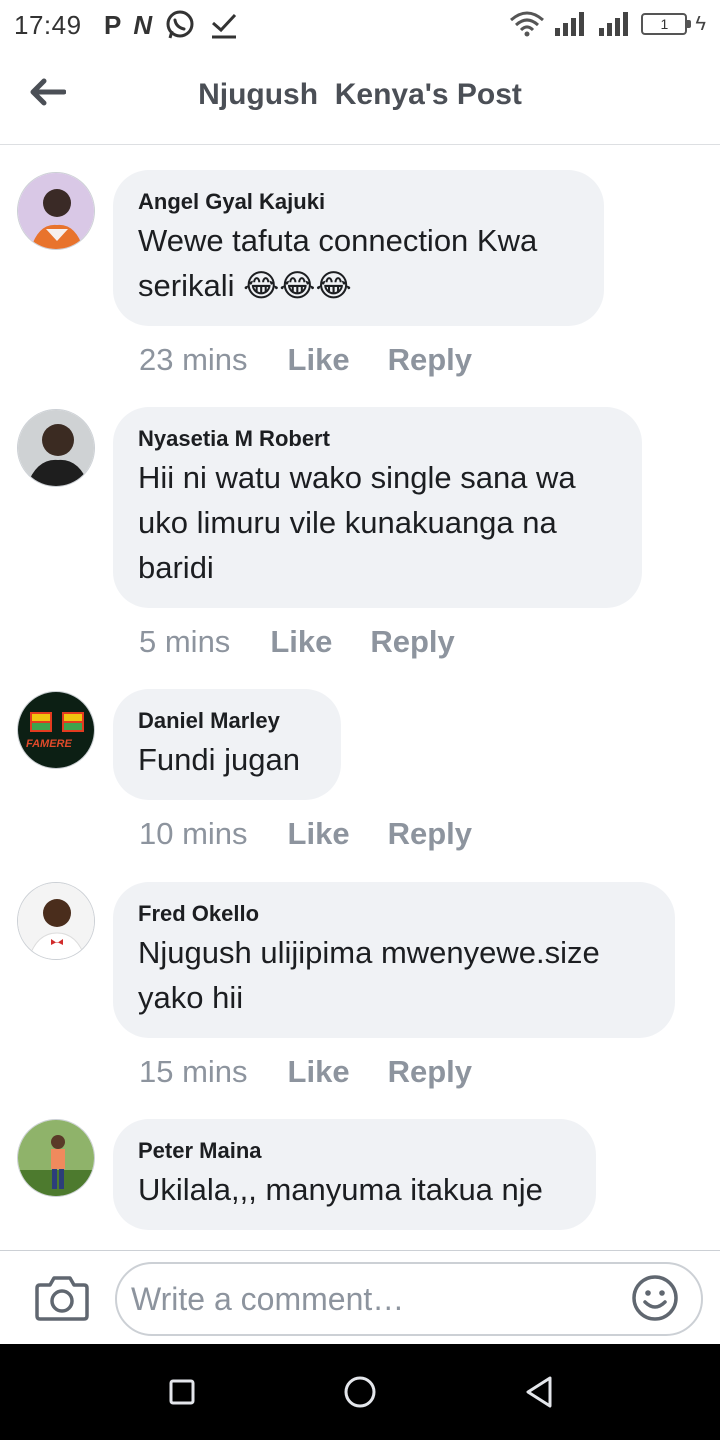 The image size is (720, 1440). I want to click on triangle-back-icon, so click(539, 1392).